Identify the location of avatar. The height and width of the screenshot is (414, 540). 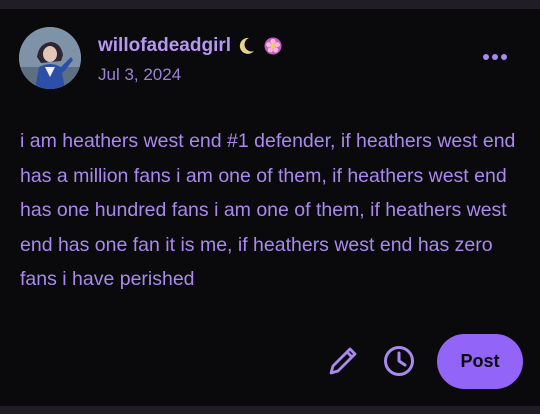
(50, 58).